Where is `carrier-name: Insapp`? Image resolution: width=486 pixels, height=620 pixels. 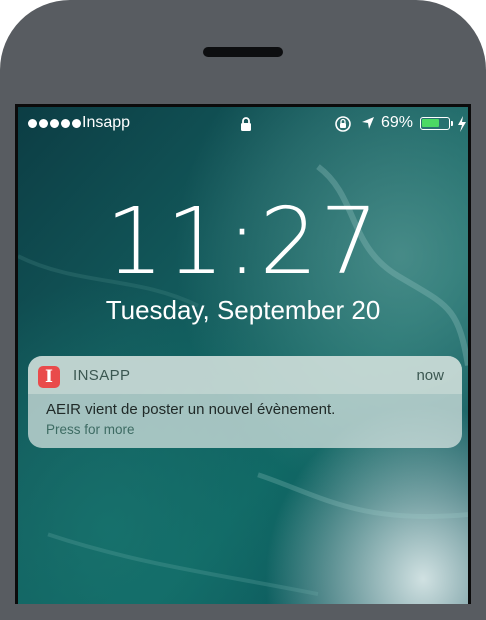
carrier-name: Insapp is located at coordinates (106, 122).